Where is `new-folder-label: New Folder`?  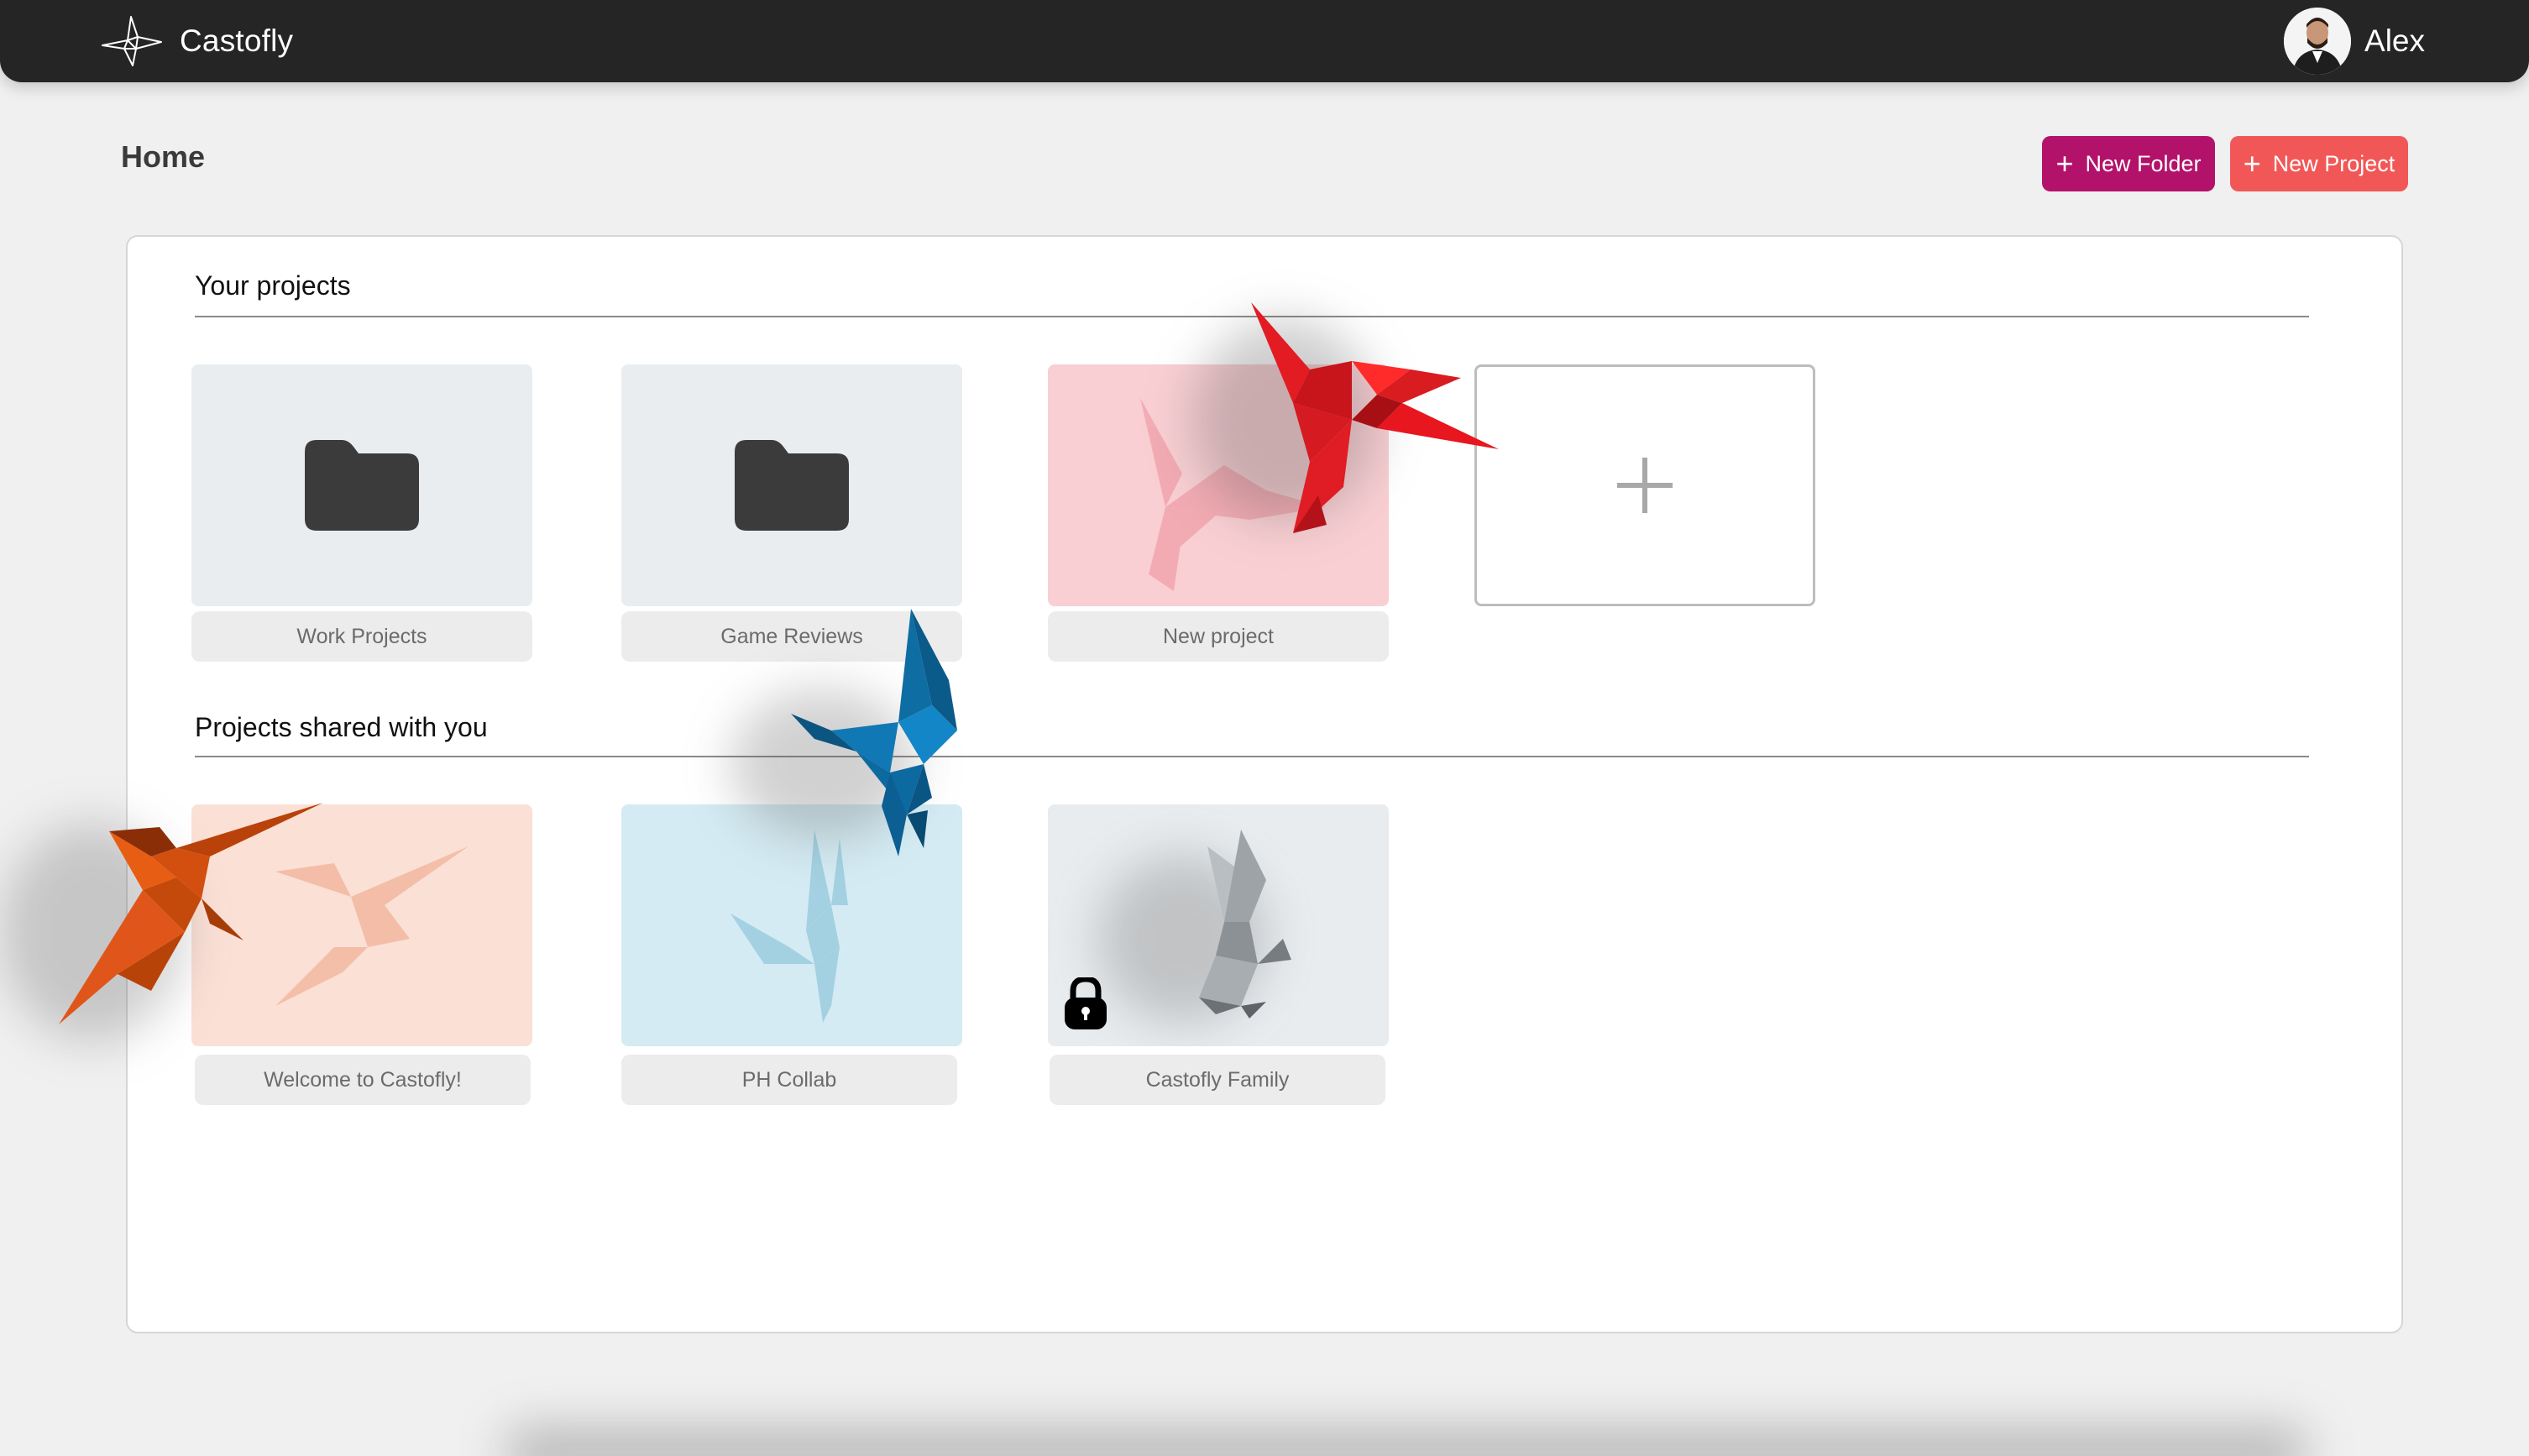 new-folder-label: New Folder is located at coordinates (2143, 163).